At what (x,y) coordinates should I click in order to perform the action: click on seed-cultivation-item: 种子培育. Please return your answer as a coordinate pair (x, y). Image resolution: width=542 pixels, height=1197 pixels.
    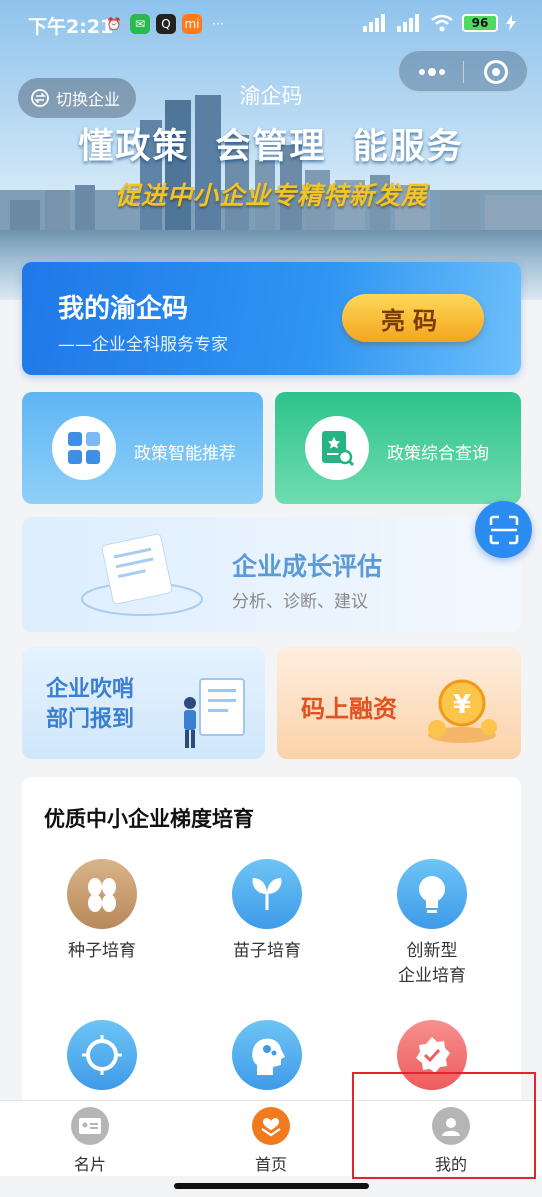
    Looking at the image, I should click on (102, 911).